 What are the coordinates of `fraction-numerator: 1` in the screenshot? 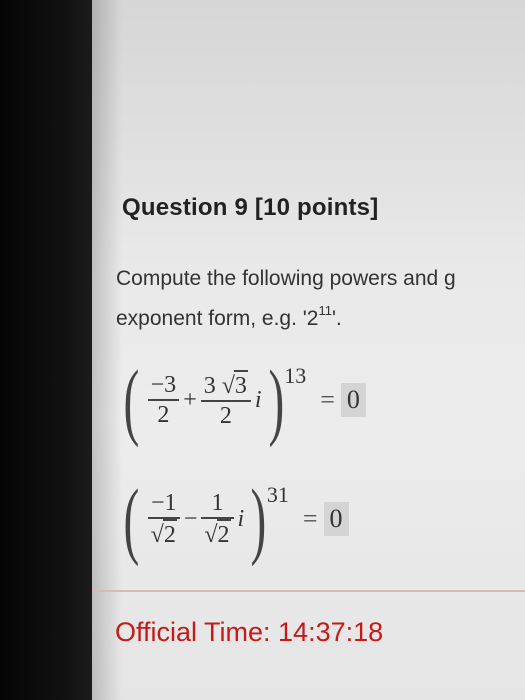 It's located at (217, 503).